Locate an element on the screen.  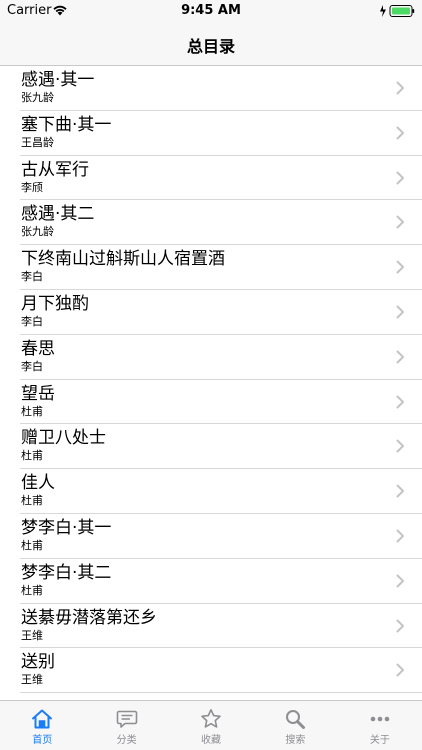
poem-title: 梦李白·其二 is located at coordinates (66, 572).